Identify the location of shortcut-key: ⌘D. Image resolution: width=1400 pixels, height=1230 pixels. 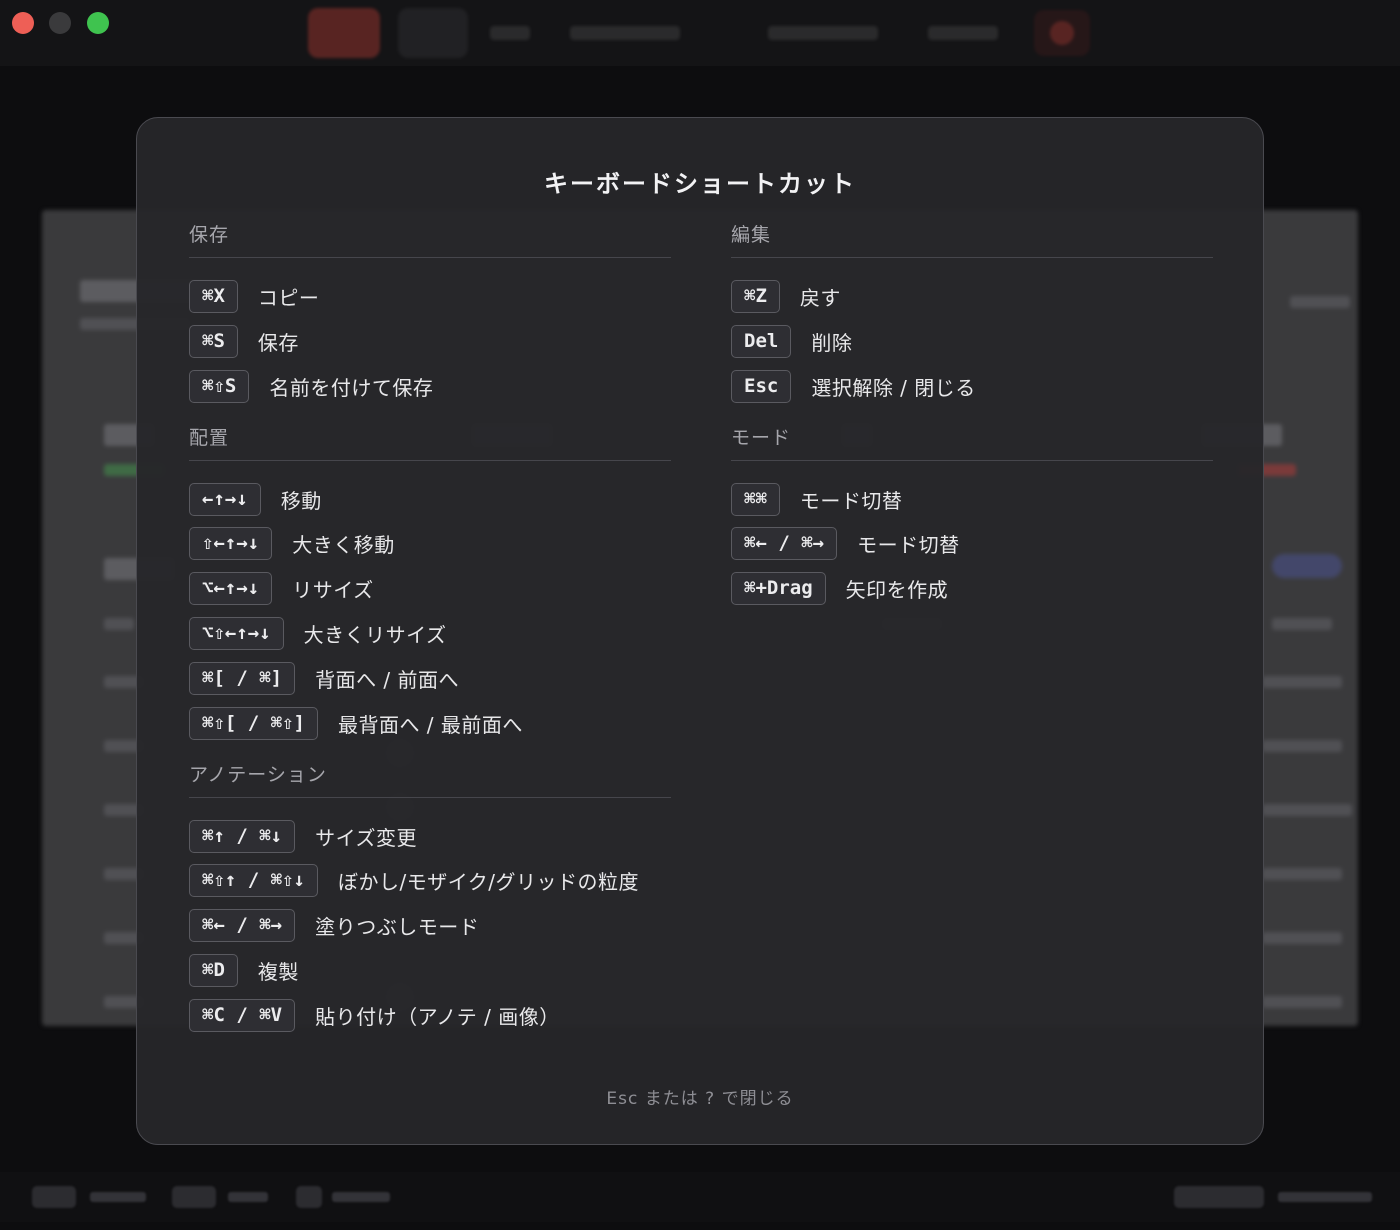
(213, 970).